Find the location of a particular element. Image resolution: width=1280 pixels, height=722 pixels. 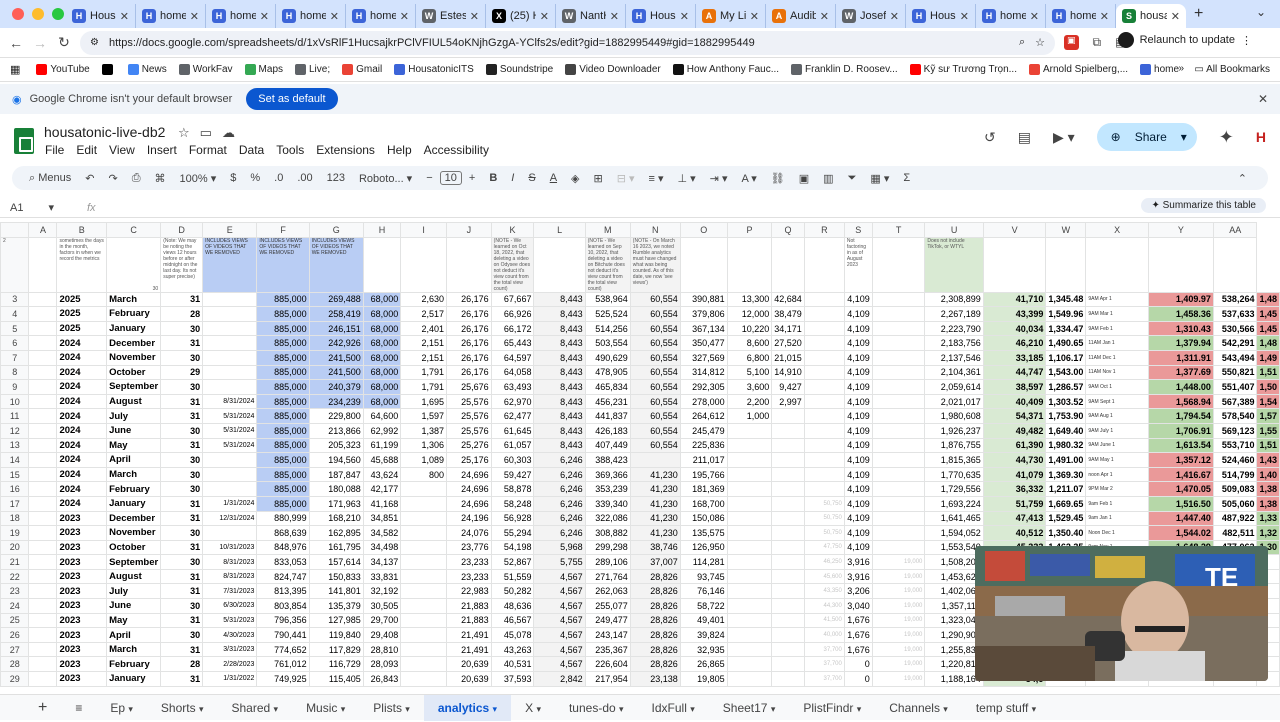

data-cell: 1,693,224 is located at coordinates (954, 503).